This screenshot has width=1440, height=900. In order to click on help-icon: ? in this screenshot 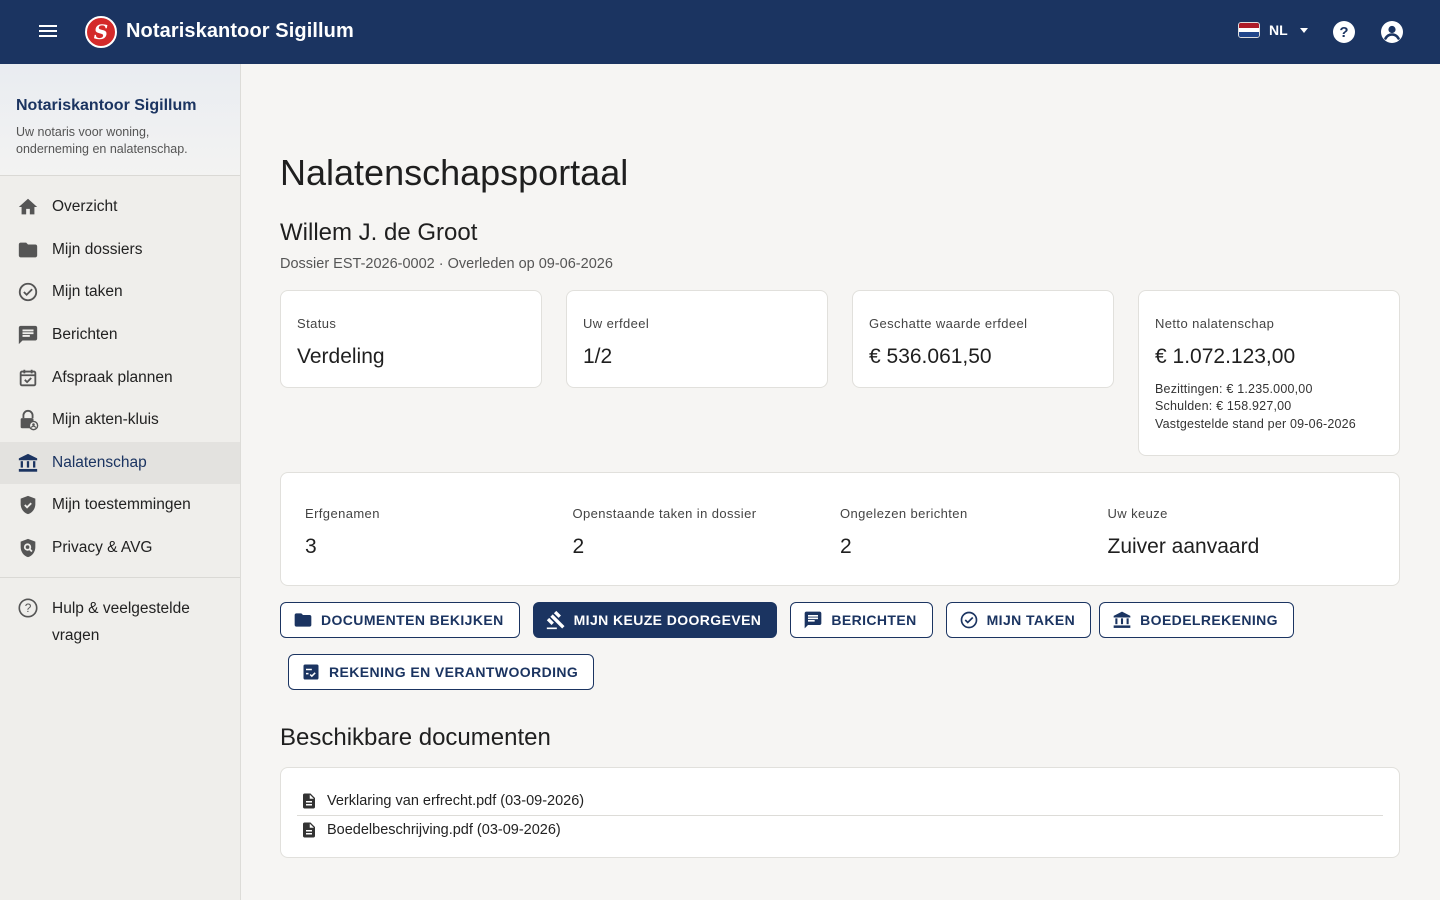, I will do `click(1344, 32)`.